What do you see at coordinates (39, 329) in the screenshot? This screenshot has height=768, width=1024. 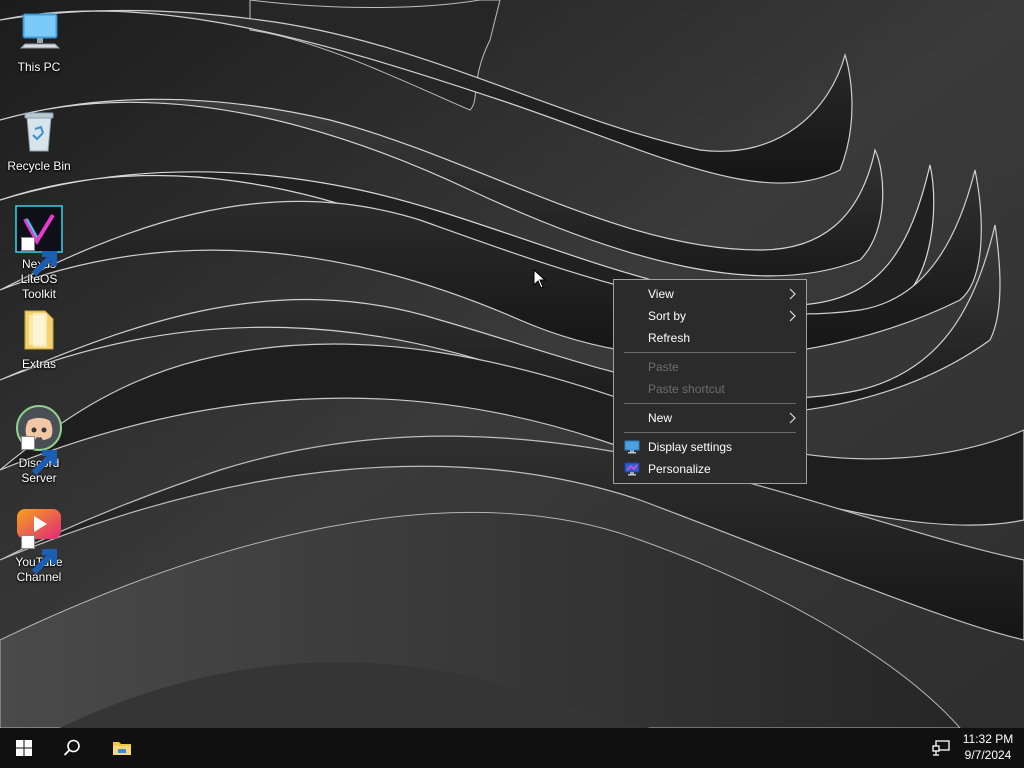 I see `folder-icon` at bounding box center [39, 329].